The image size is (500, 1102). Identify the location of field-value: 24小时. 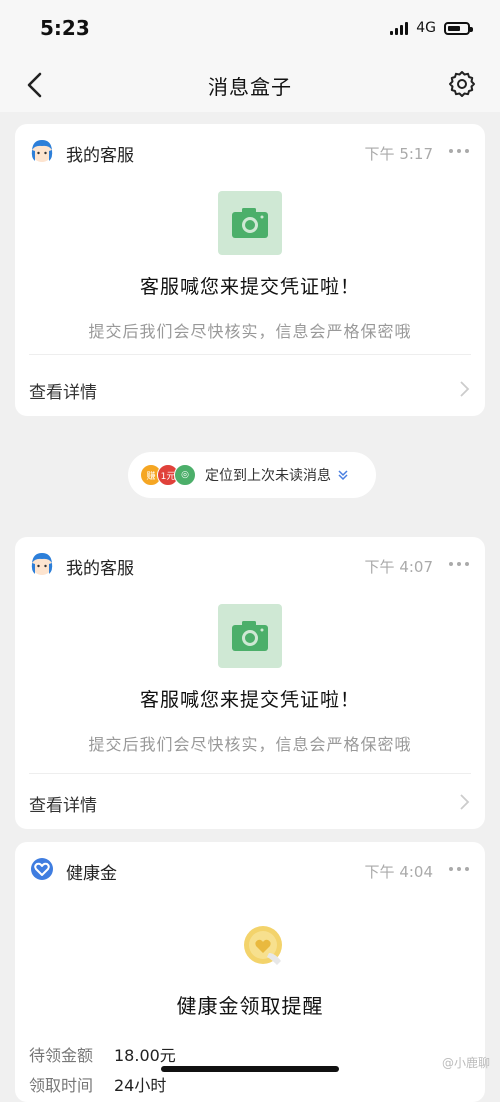
(140, 1085).